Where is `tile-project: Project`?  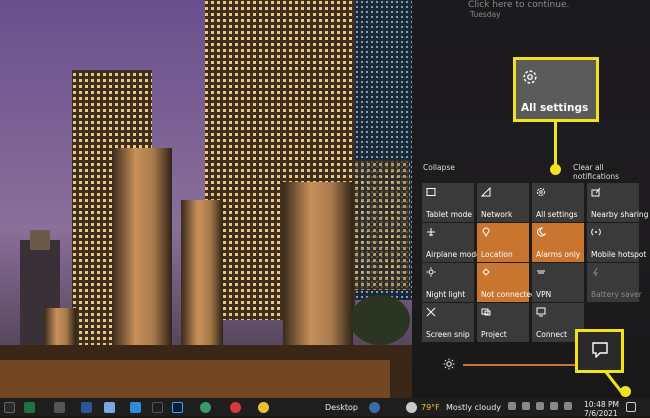
tile-project: Project is located at coordinates (503, 322).